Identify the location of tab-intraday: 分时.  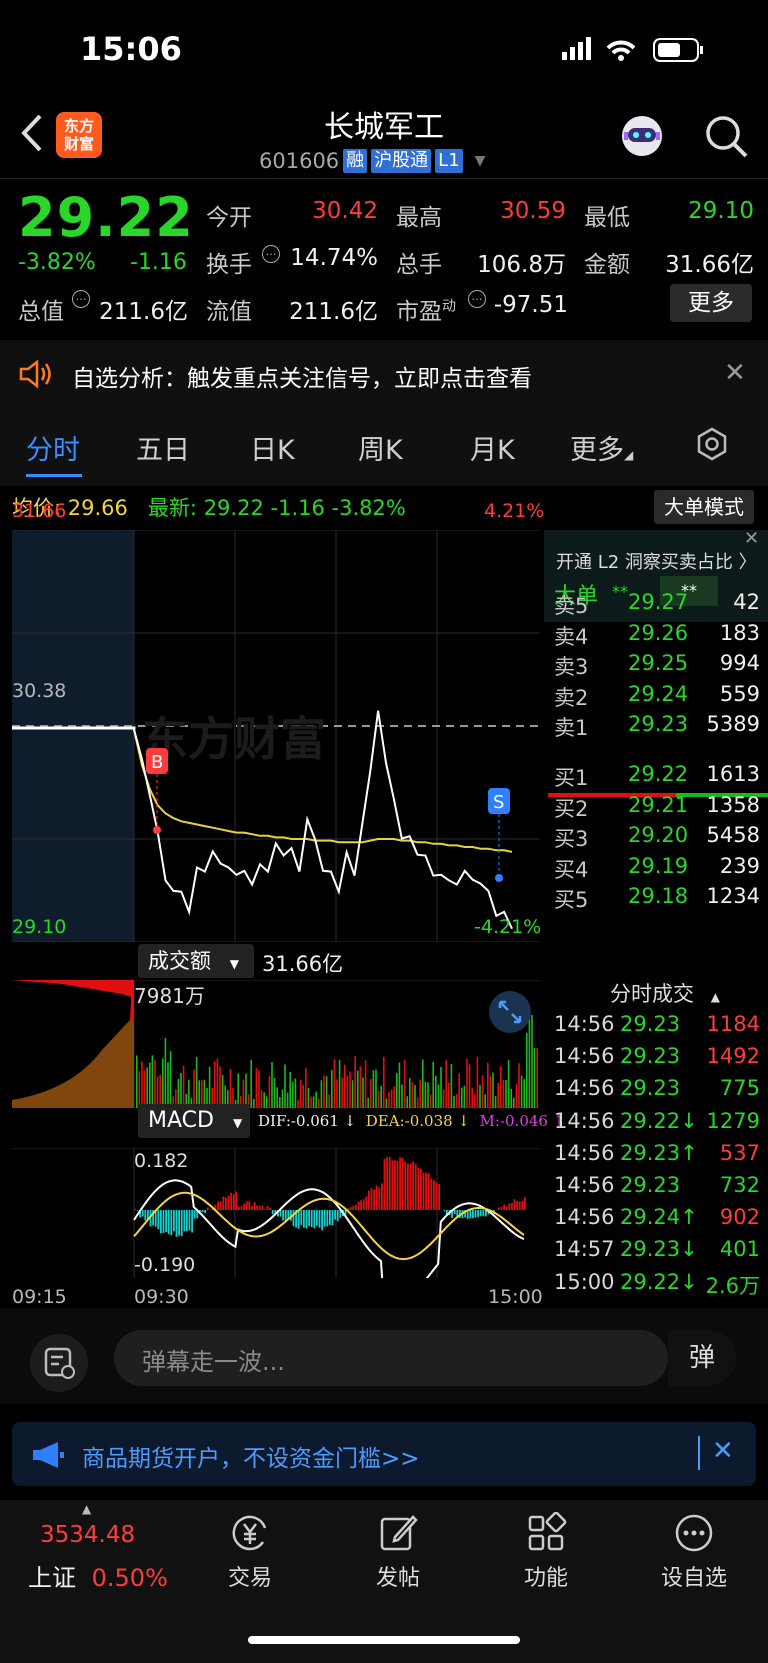
(53, 447).